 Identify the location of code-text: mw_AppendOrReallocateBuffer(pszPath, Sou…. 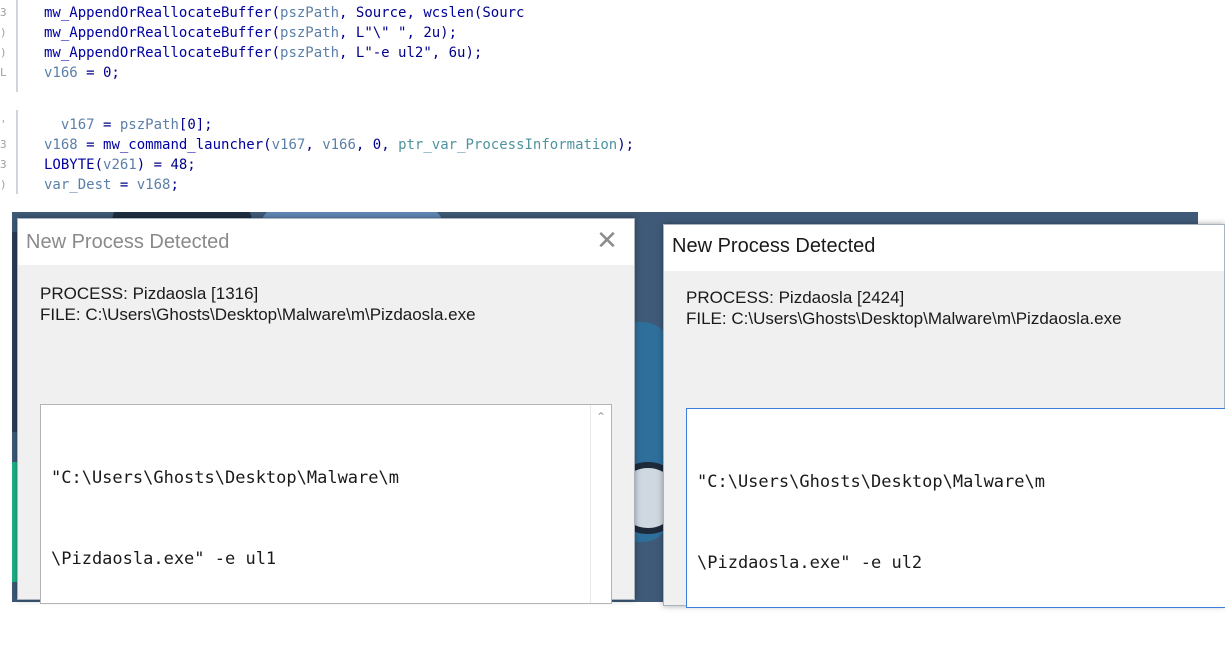
(284, 13).